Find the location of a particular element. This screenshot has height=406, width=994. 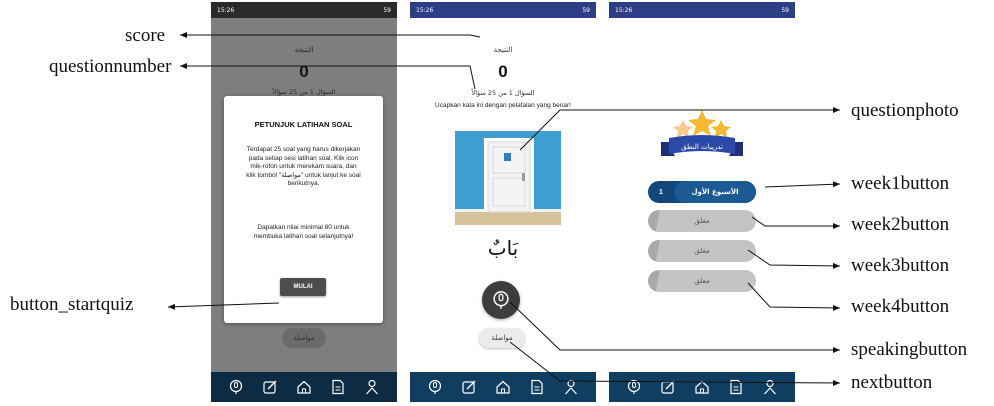

door-illustration is located at coordinates (508, 178).